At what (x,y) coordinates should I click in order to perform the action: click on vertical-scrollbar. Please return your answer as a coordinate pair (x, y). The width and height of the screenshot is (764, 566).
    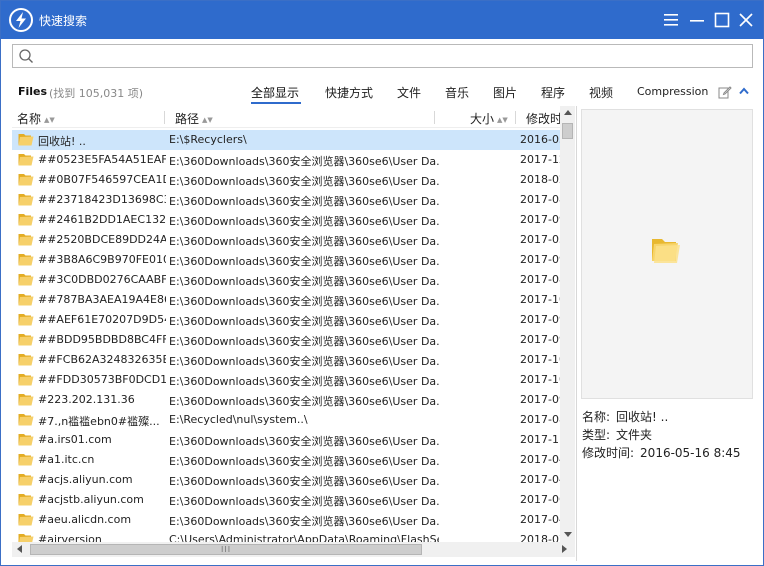
    Looking at the image, I should click on (567, 324).